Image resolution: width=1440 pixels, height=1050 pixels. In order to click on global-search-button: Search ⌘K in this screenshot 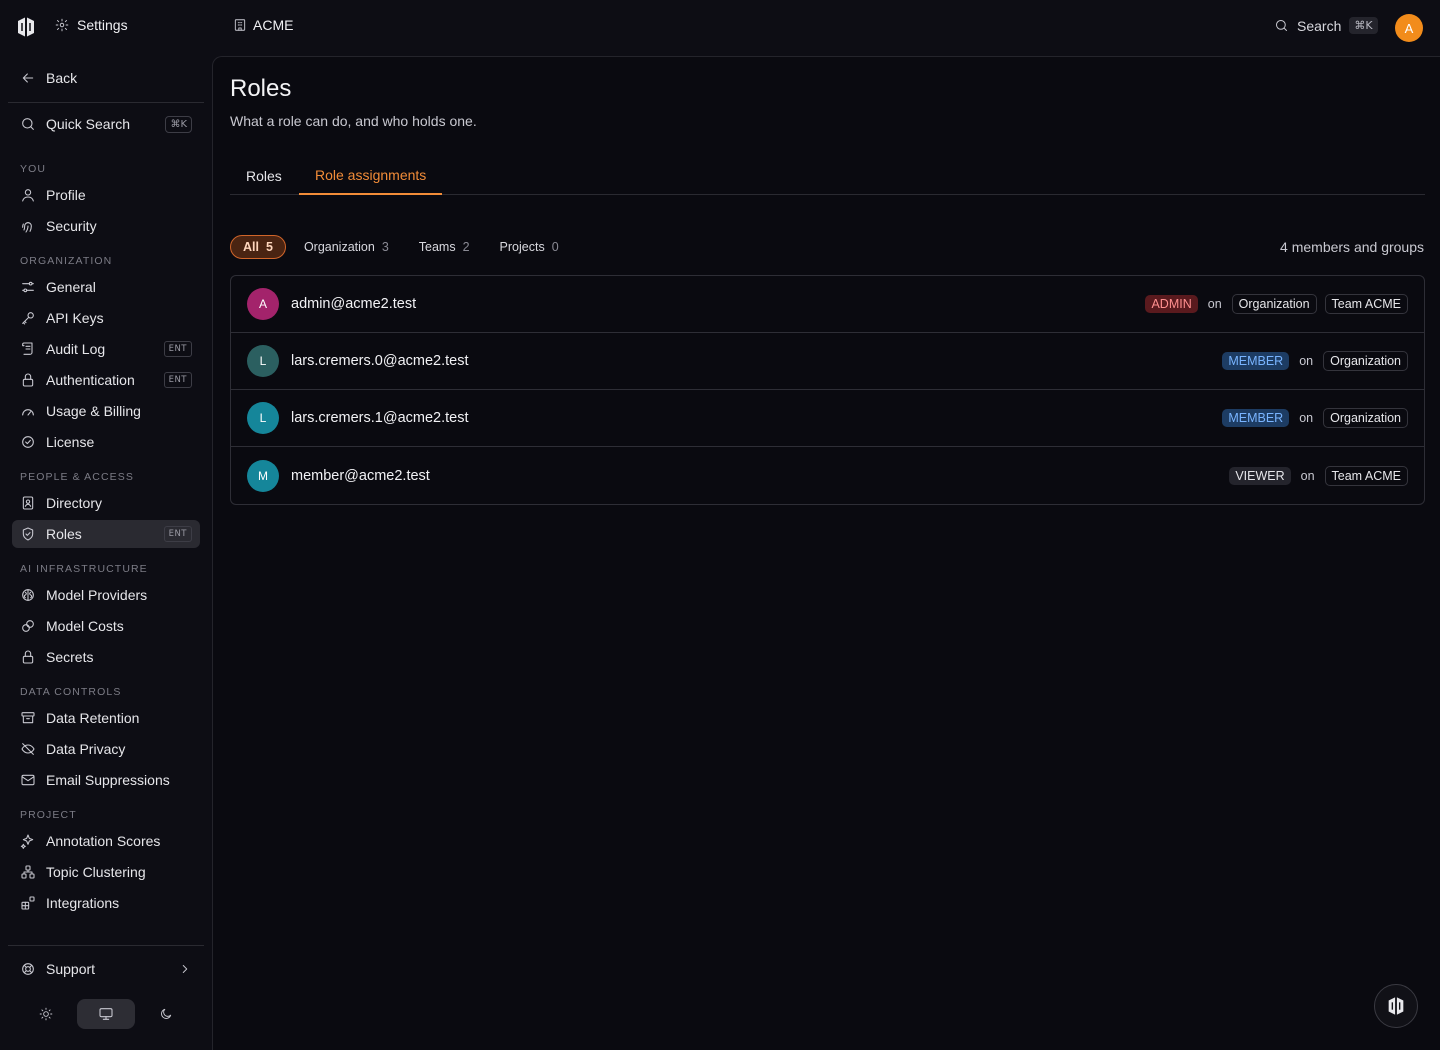, I will do `click(1326, 25)`.